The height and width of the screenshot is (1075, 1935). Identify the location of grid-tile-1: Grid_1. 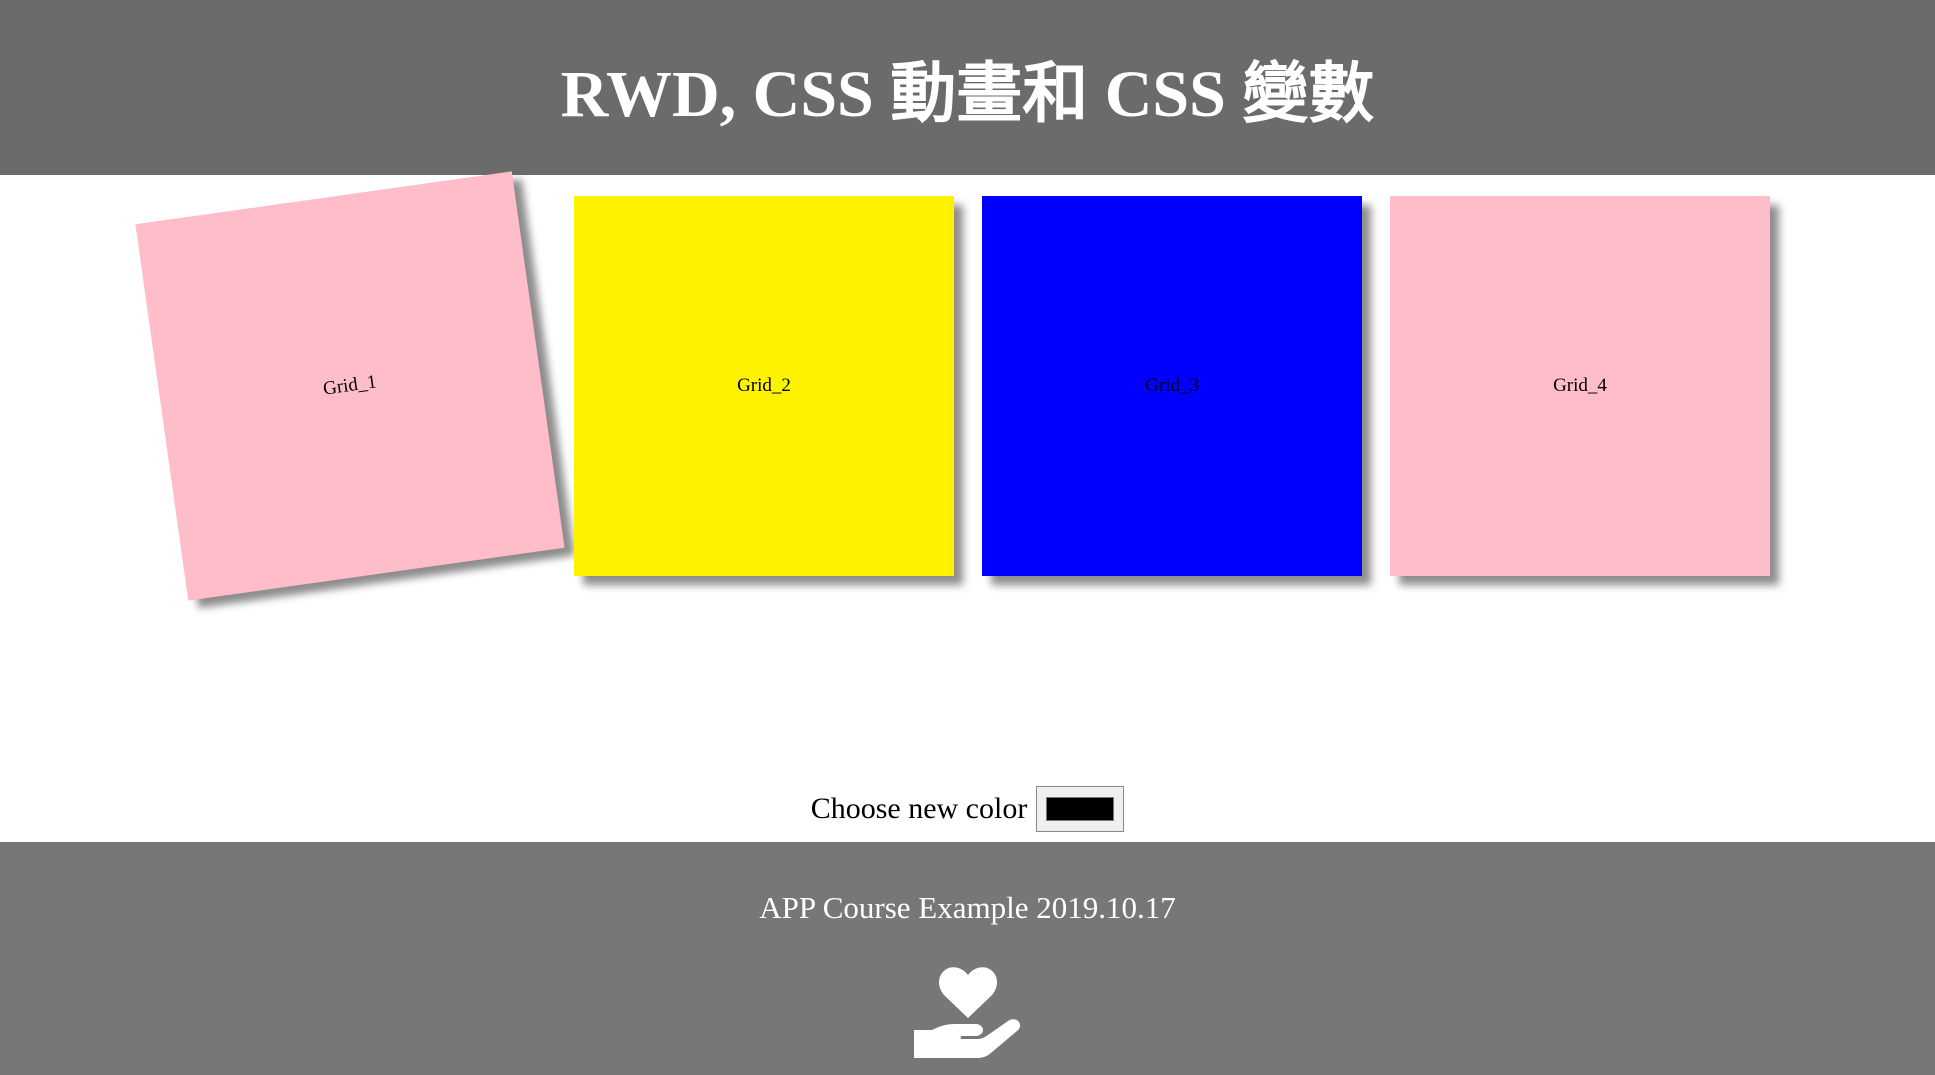
(350, 386).